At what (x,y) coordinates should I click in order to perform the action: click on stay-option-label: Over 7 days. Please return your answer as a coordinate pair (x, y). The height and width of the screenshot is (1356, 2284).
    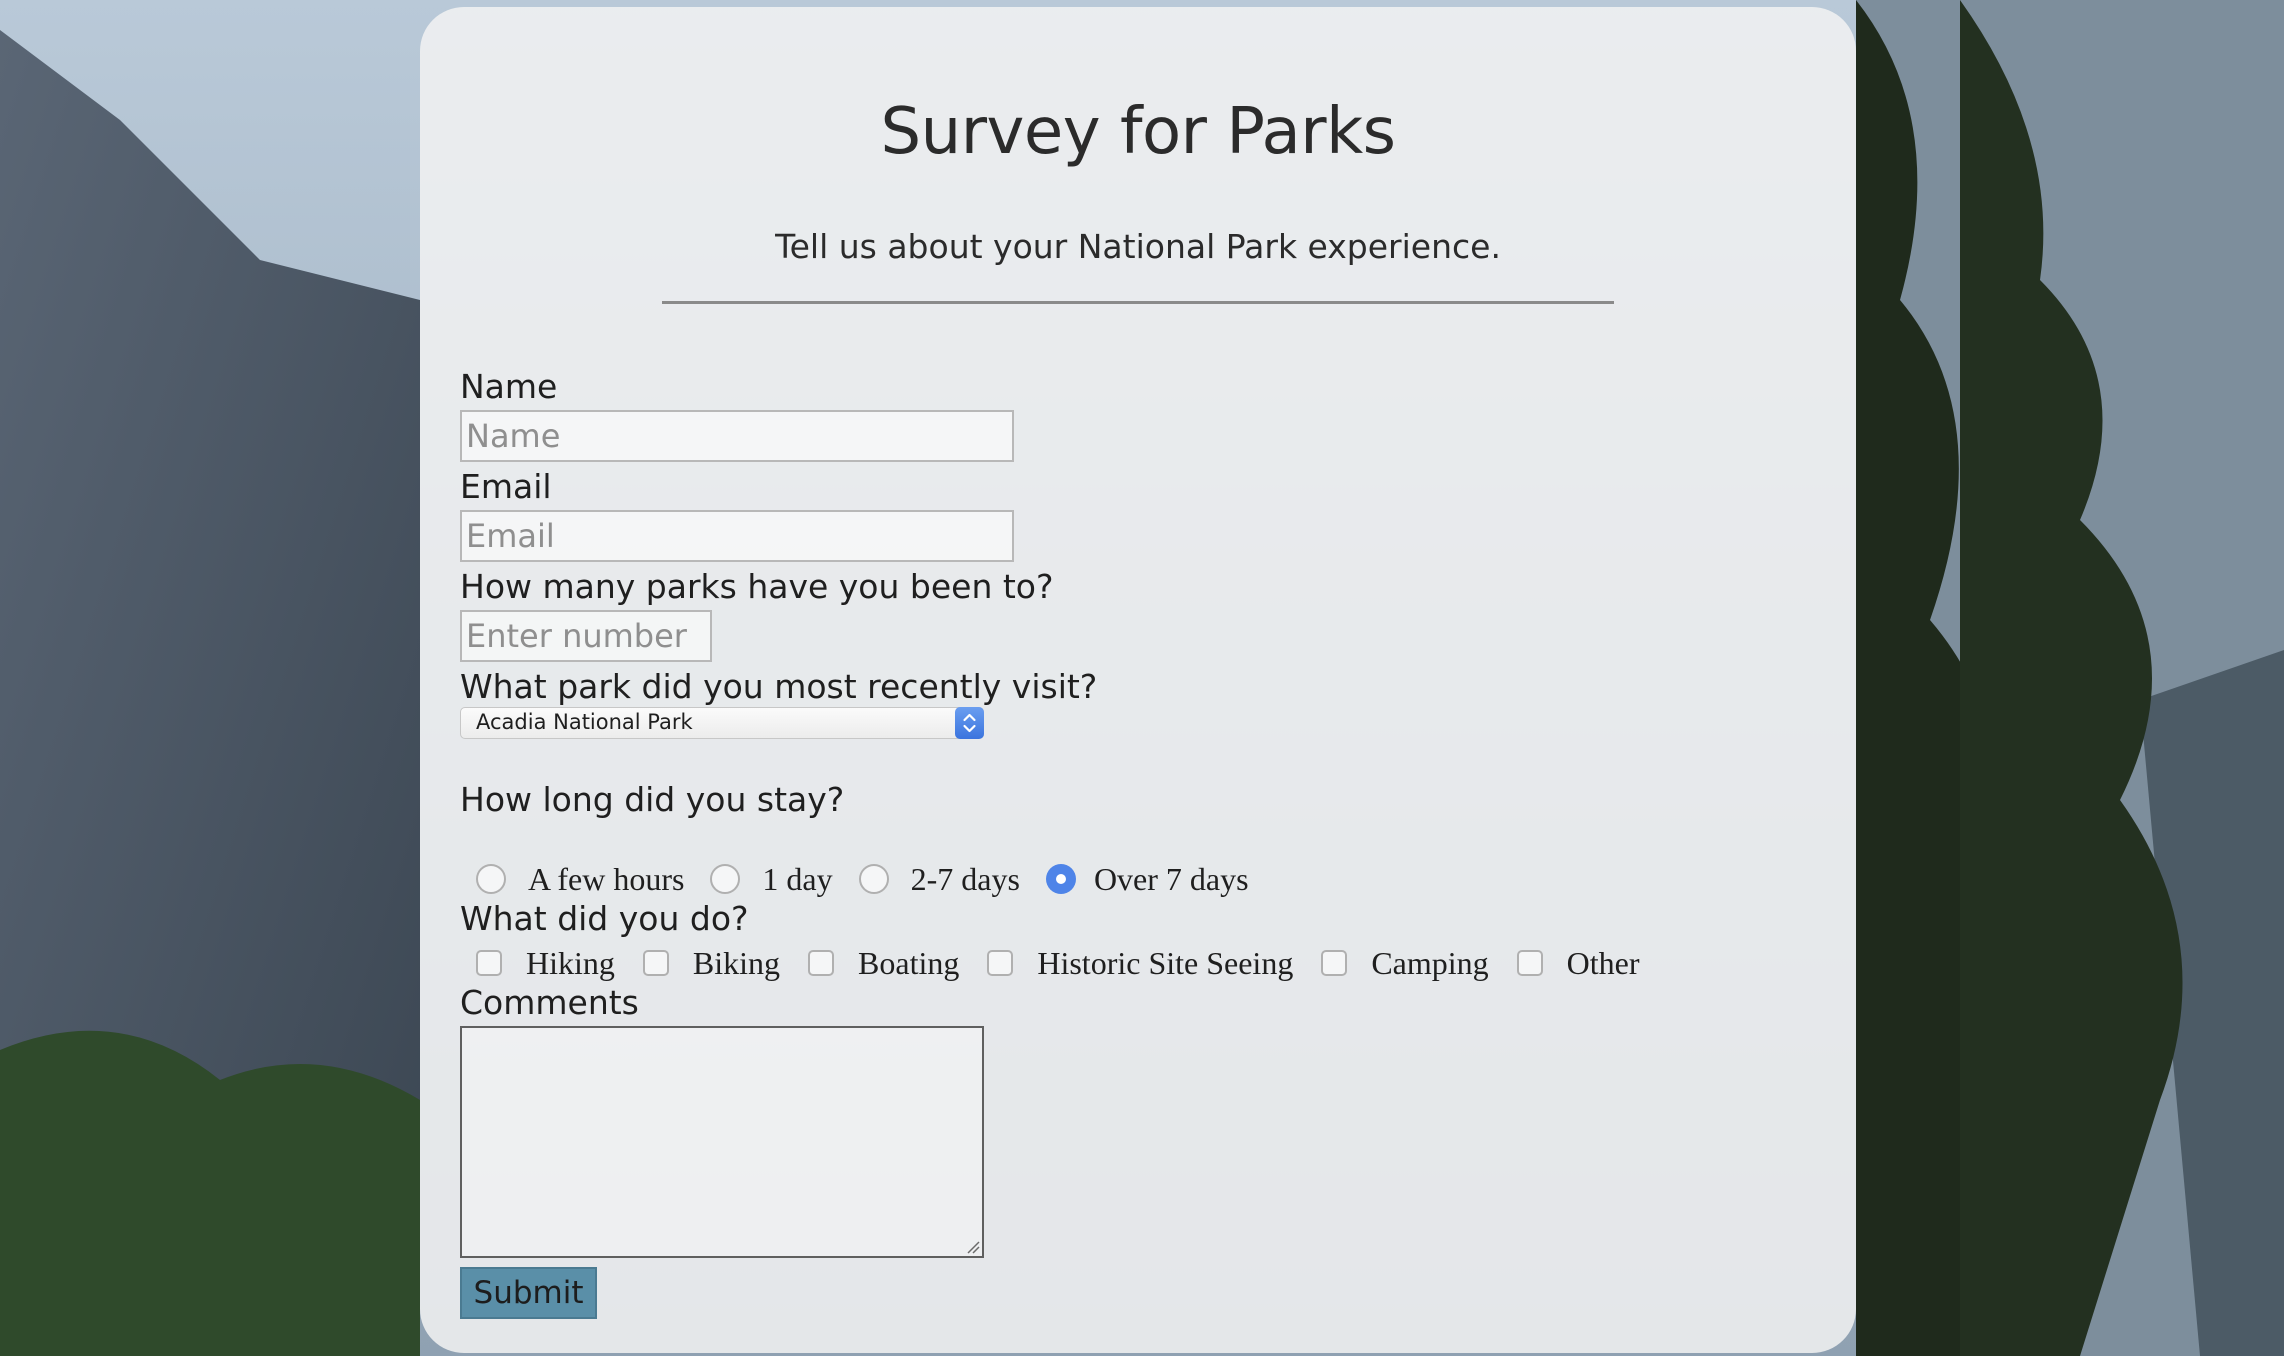
    Looking at the image, I should click on (1171, 878).